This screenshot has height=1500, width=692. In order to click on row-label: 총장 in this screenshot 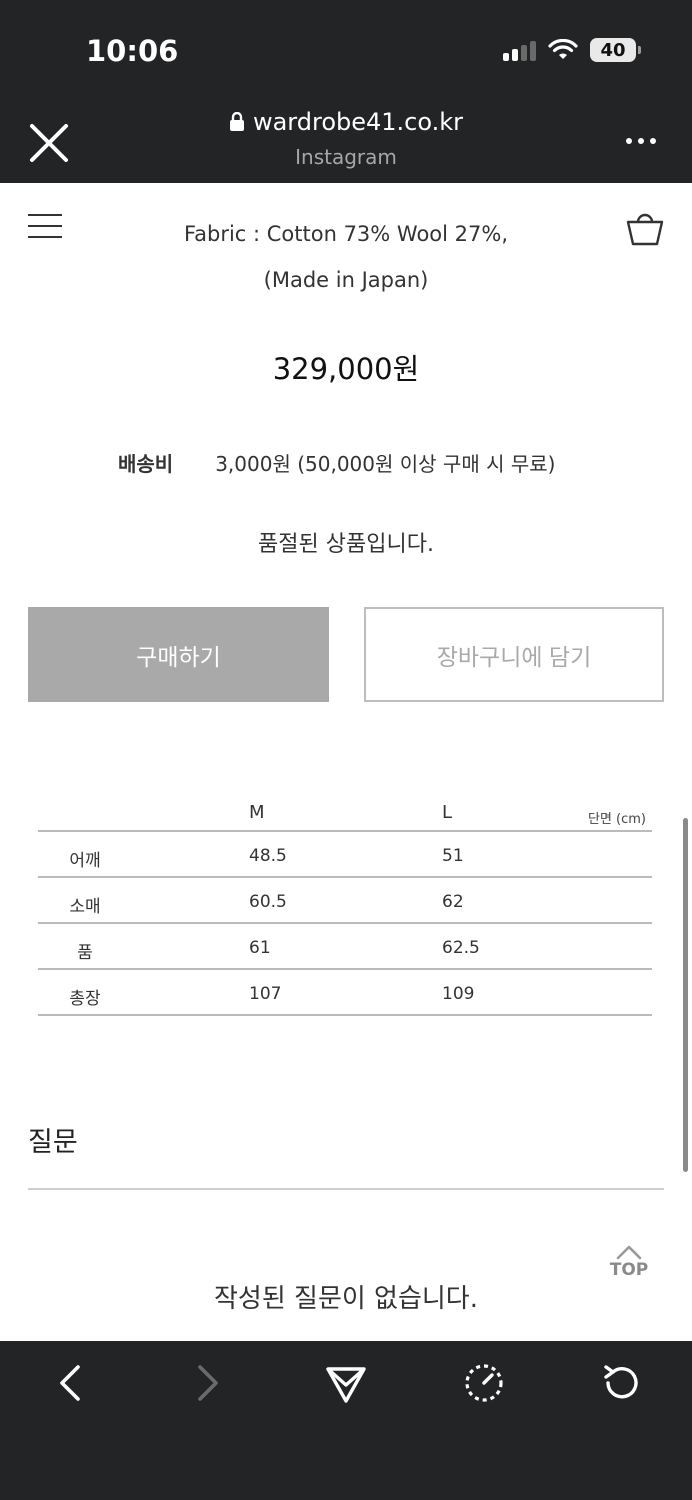, I will do `click(85, 999)`.